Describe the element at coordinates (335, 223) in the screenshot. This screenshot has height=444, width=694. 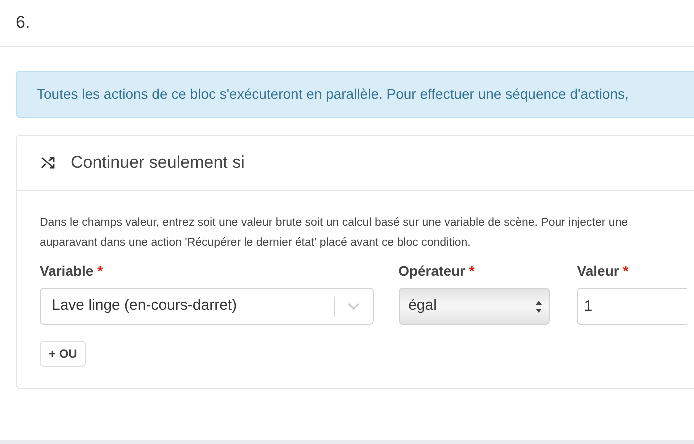
I see `help-text: Dans le champs valeur, entrez soit une valeur brute soit un calcul basé sur une variable de scène. Pour injecter une` at that location.